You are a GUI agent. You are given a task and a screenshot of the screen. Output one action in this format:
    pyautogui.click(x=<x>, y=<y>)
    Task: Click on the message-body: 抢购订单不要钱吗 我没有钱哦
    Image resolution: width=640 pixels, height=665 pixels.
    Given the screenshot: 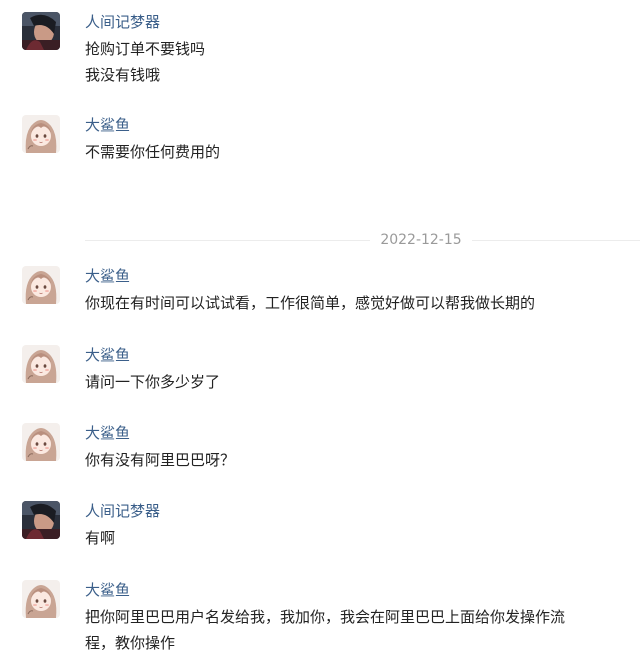 What is the action you would take?
    pyautogui.click(x=357, y=62)
    